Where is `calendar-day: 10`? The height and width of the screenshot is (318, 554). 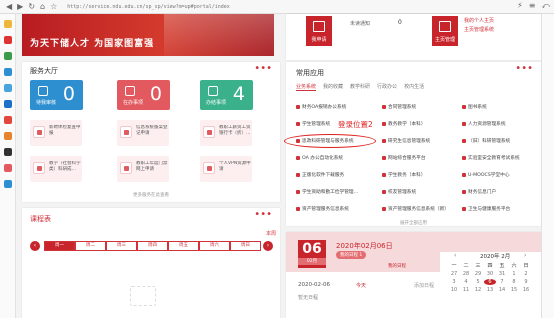 calendar-day: 10 is located at coordinates (454, 290).